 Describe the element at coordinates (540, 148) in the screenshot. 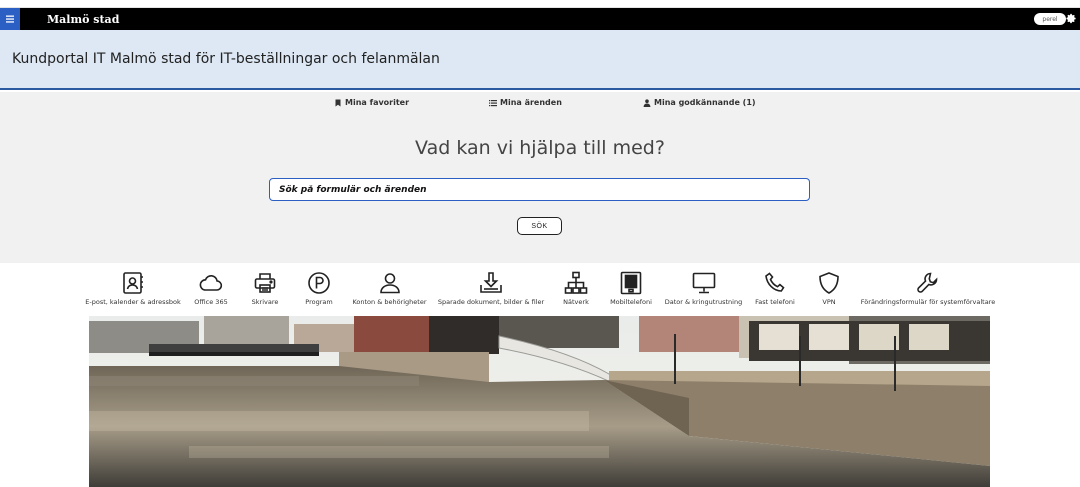

I see `search-headline: Vad kan vi hjälpa till med?` at that location.